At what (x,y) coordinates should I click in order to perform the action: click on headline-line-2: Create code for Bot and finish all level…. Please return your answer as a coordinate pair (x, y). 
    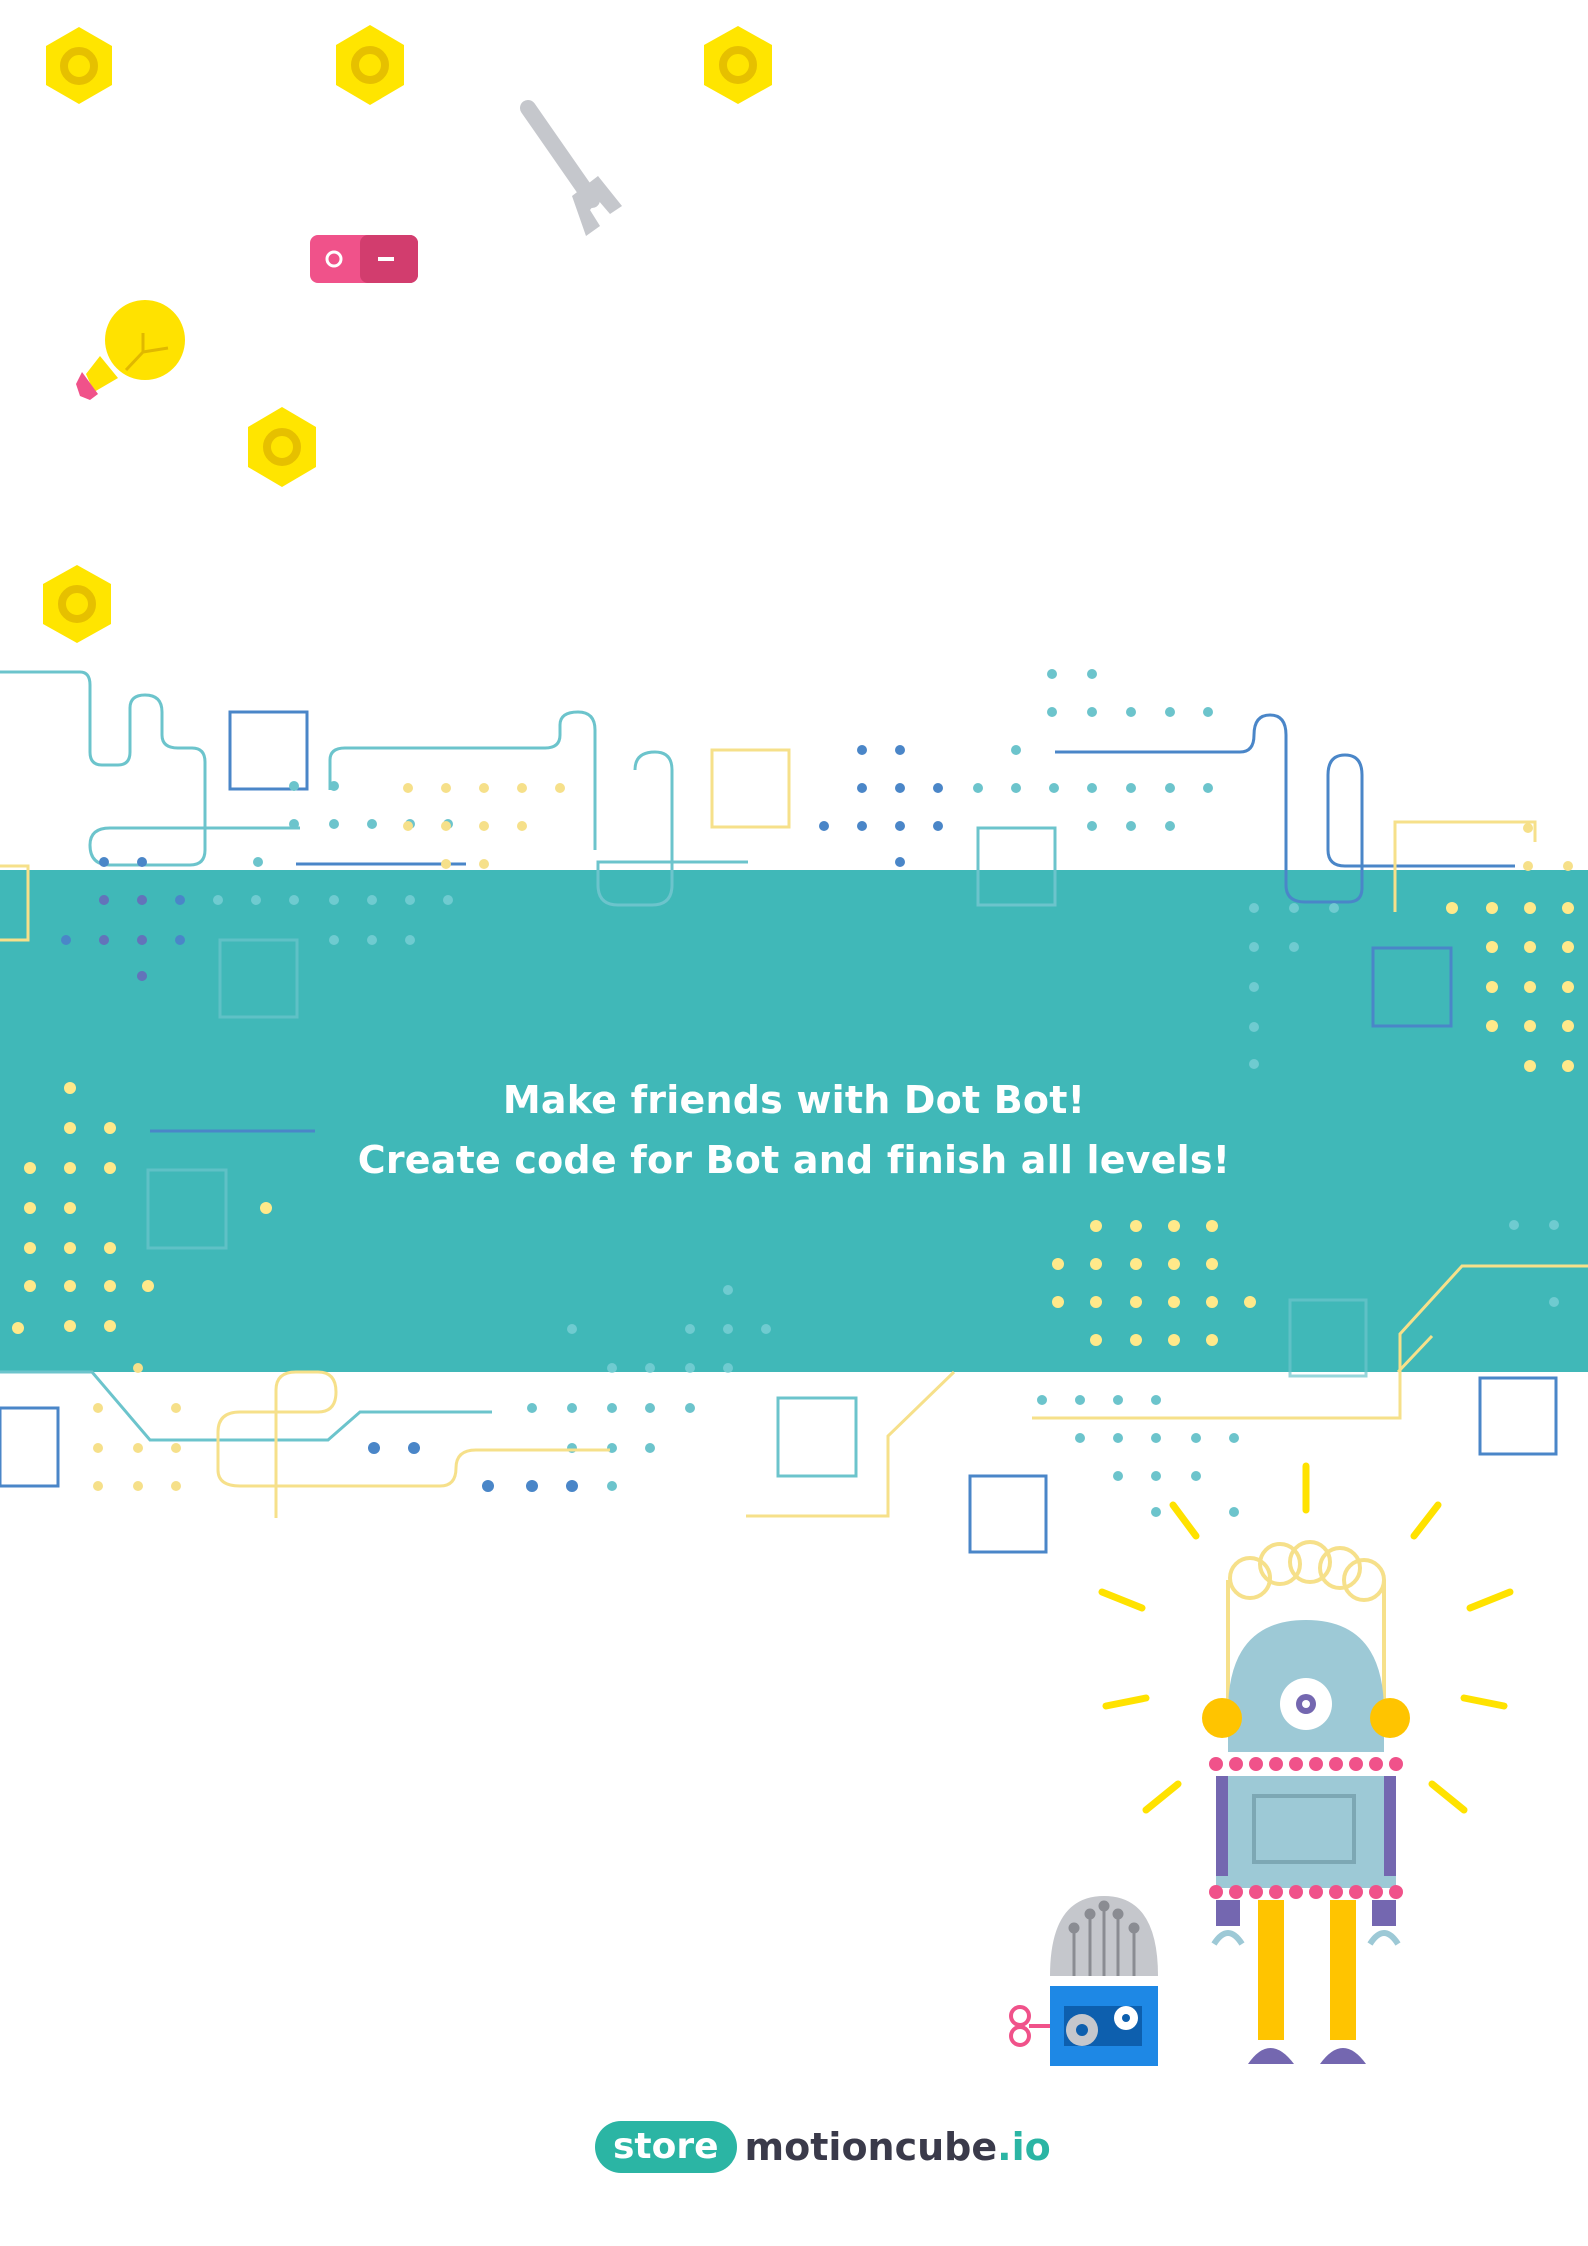
    Looking at the image, I should click on (794, 1160).